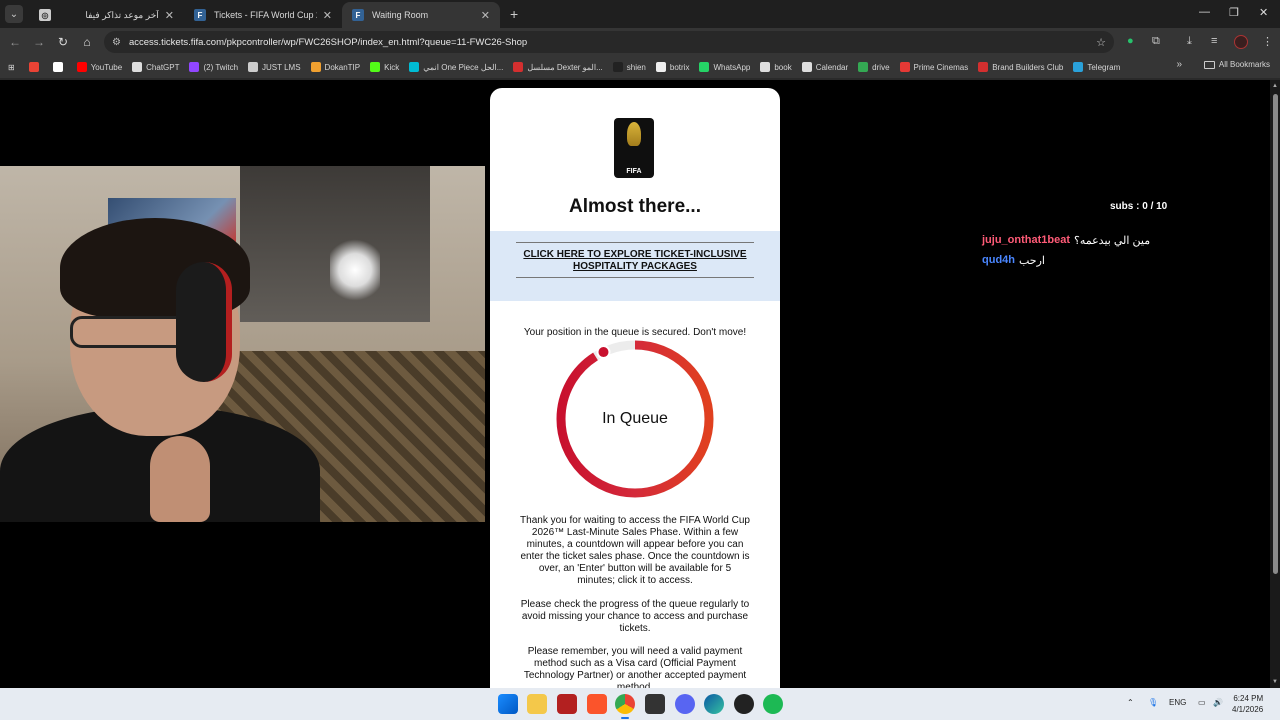 This screenshot has width=1280, height=720. What do you see at coordinates (625, 704) in the screenshot?
I see `chrome-icon` at bounding box center [625, 704].